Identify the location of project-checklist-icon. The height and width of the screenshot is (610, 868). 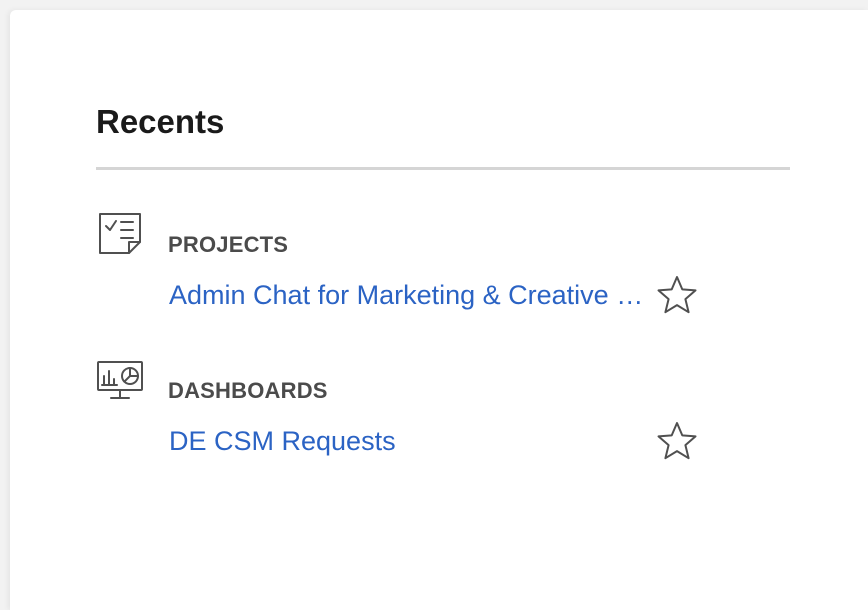
(120, 234).